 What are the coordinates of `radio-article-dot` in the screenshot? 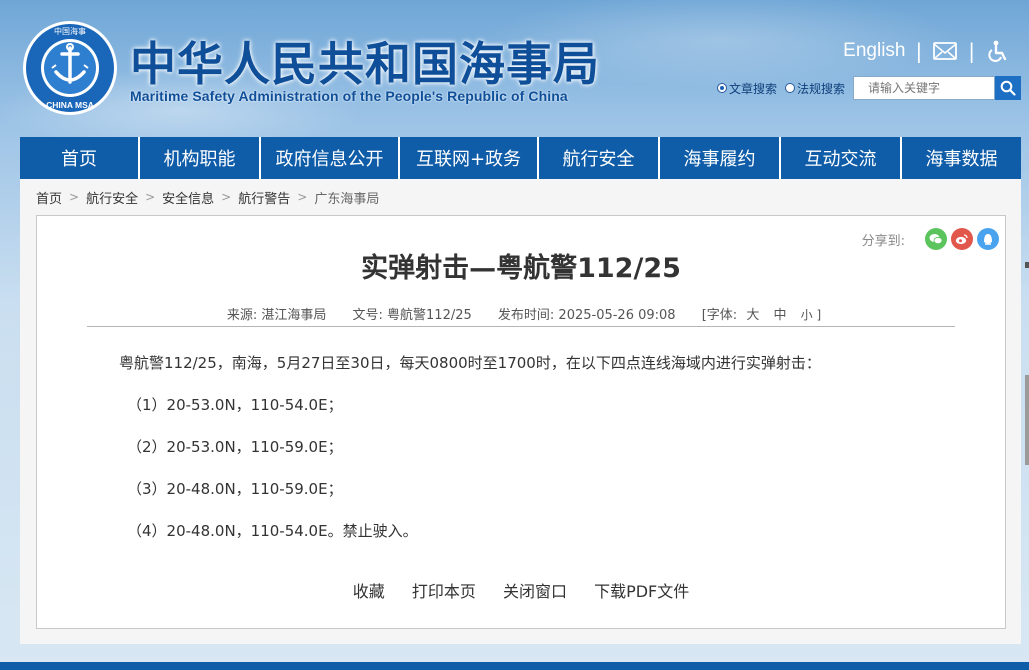 It's located at (721, 88).